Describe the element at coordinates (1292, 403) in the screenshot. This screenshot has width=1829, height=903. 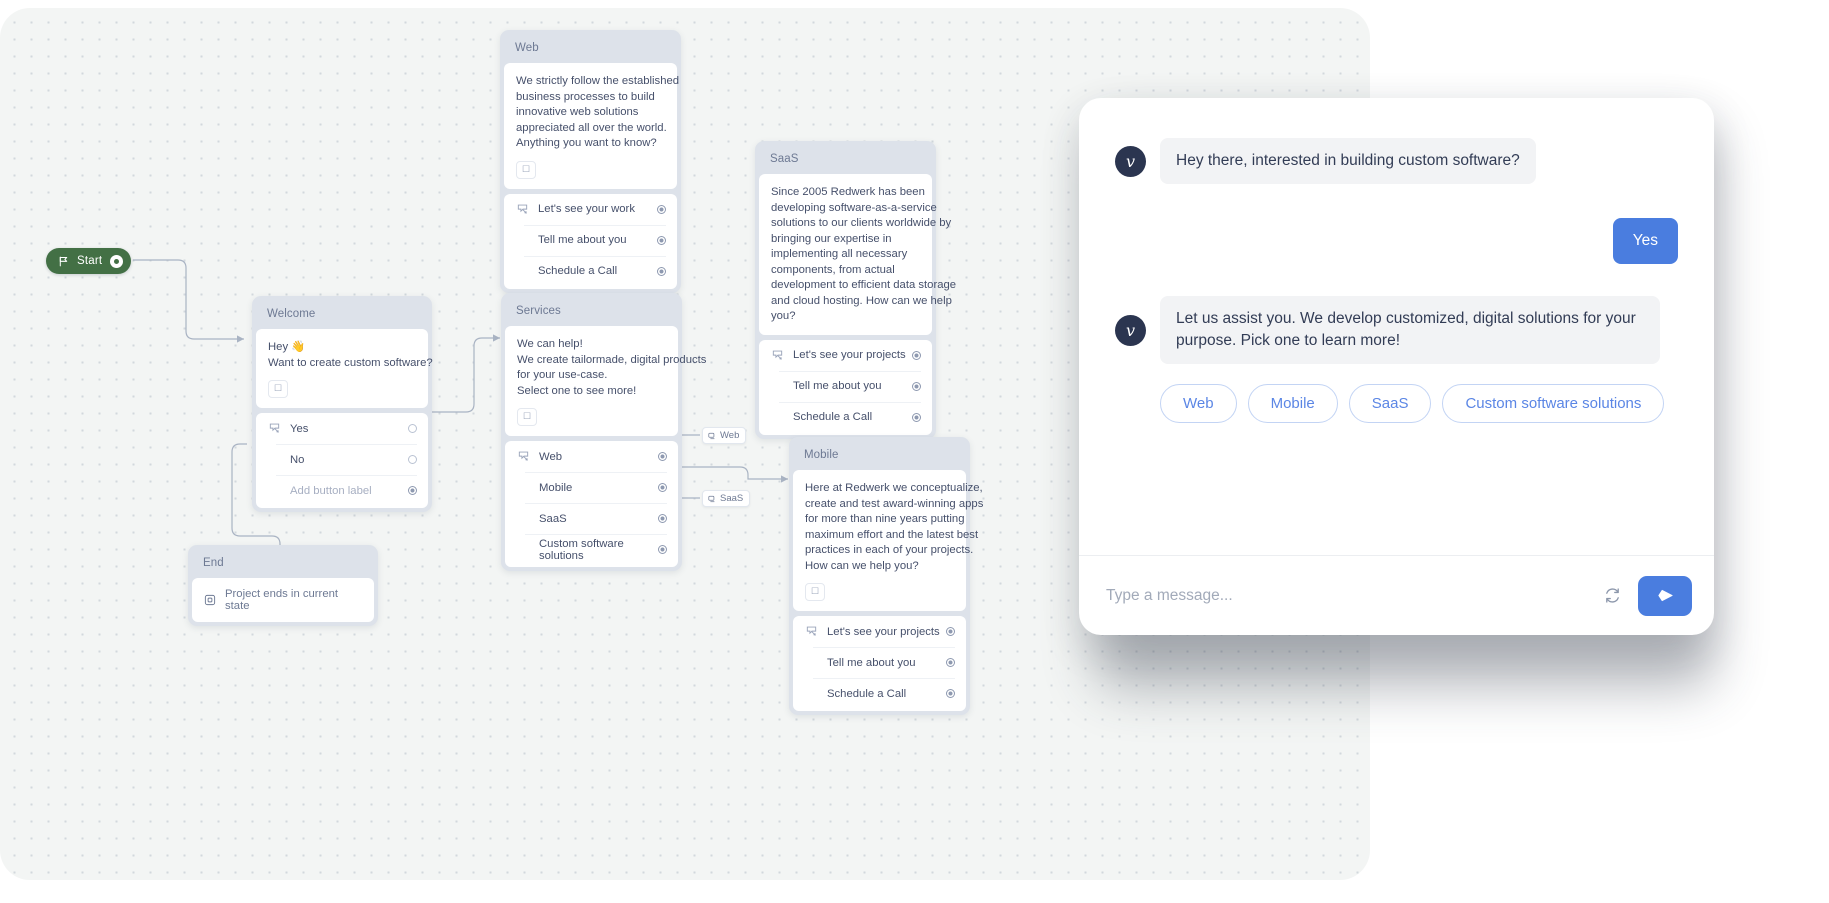
I see `quick-reply-mobile: Mobile` at that location.